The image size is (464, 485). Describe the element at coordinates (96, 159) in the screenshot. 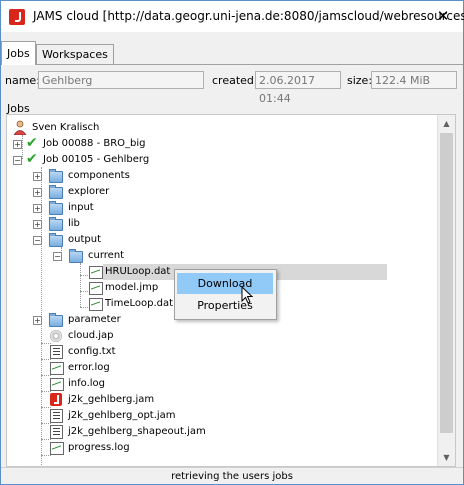

I see `tree-label: Job 00105 - Gehlberg` at that location.